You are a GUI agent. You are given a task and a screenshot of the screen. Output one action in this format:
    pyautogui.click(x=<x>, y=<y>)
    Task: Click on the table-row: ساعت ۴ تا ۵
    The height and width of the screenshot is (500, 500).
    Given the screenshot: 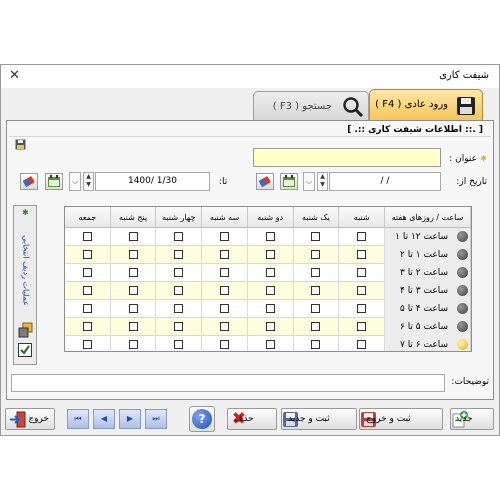 What is the action you would take?
    pyautogui.click(x=268, y=309)
    